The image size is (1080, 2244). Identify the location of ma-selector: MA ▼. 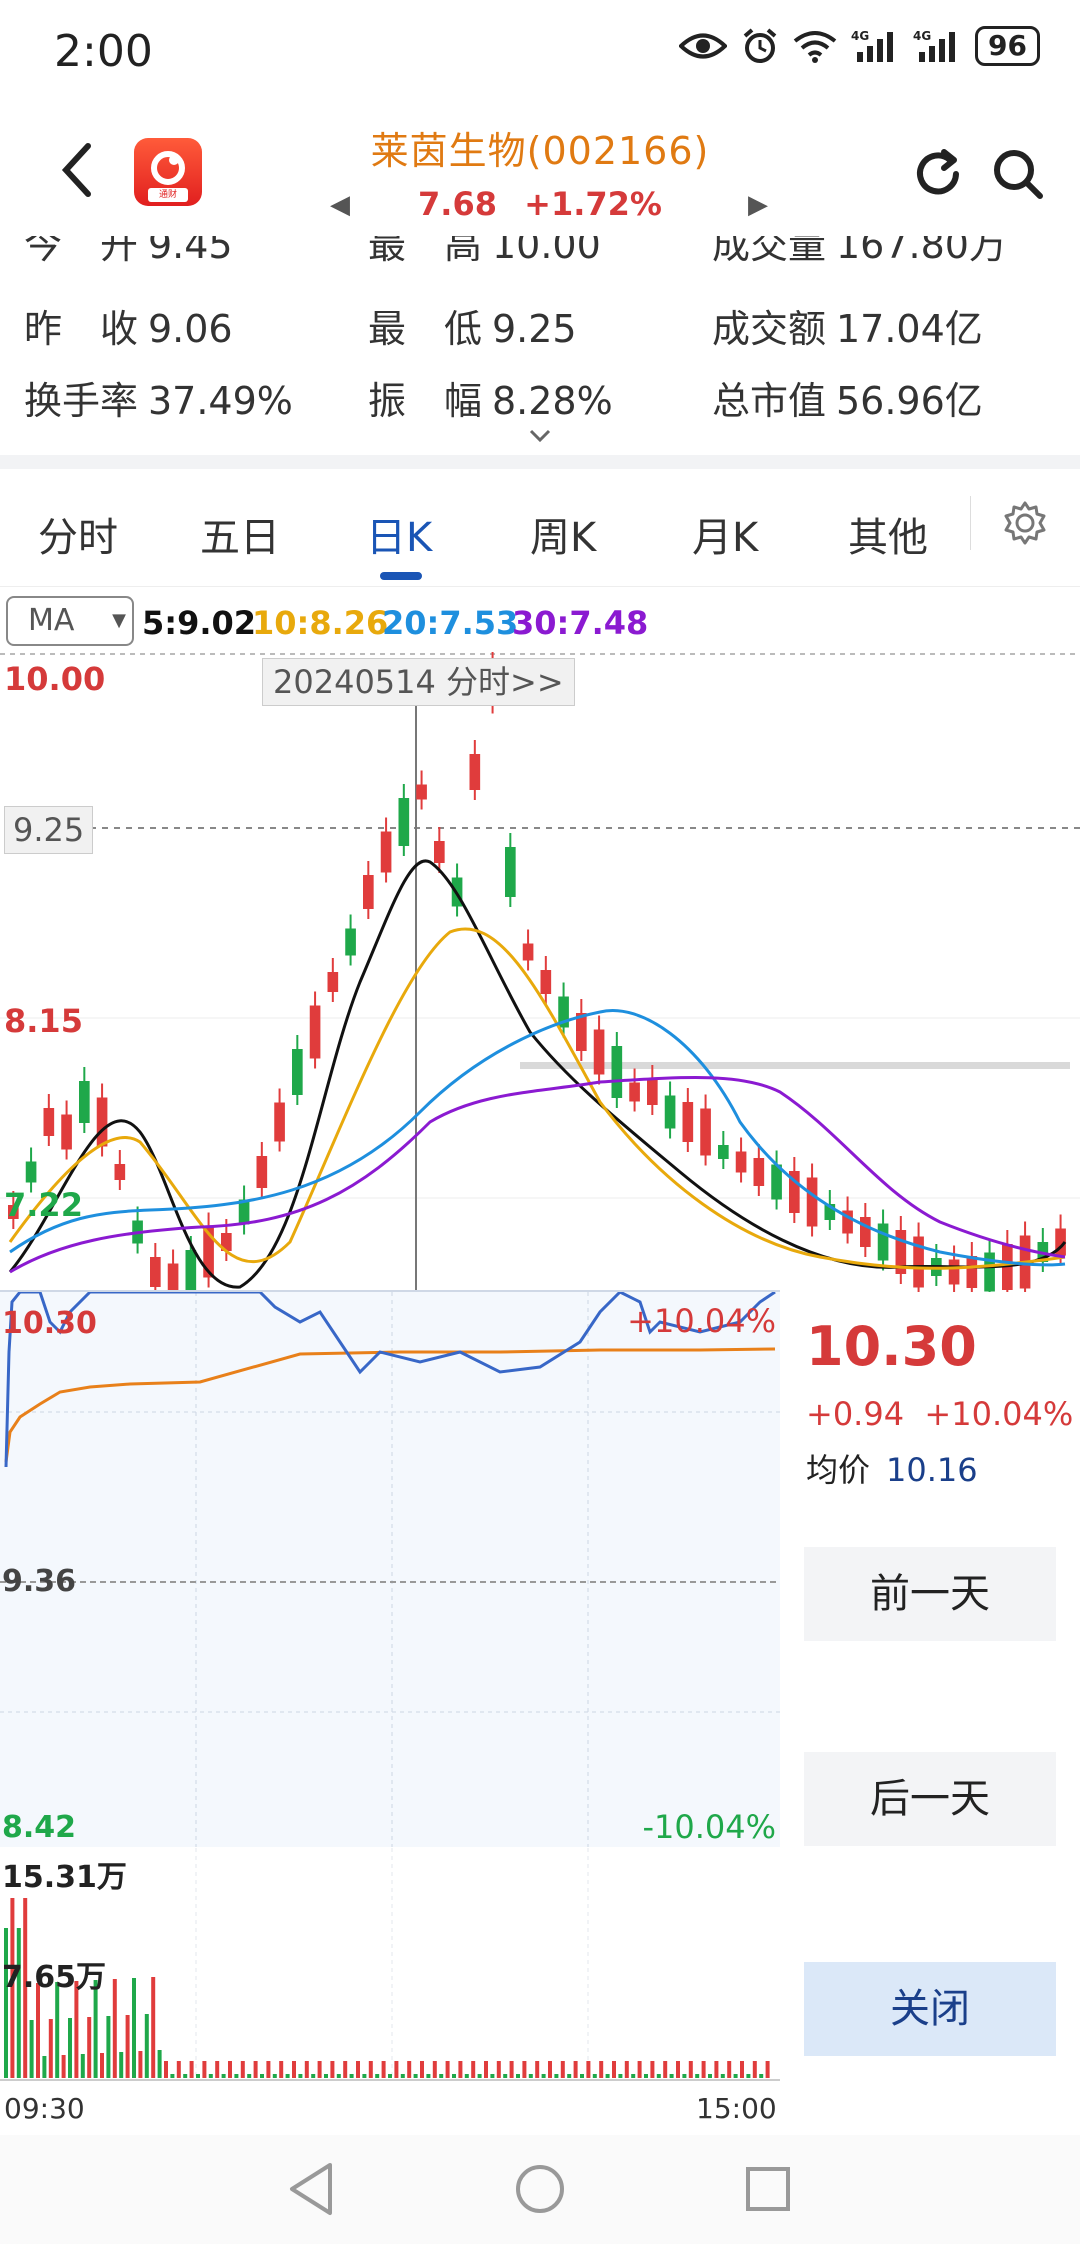
(70, 621).